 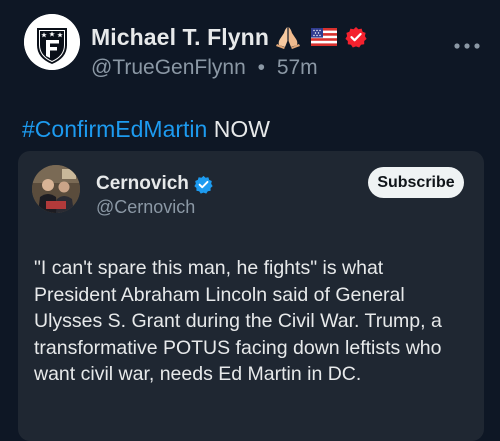 I want to click on us-flag-icon, so click(x=323, y=37).